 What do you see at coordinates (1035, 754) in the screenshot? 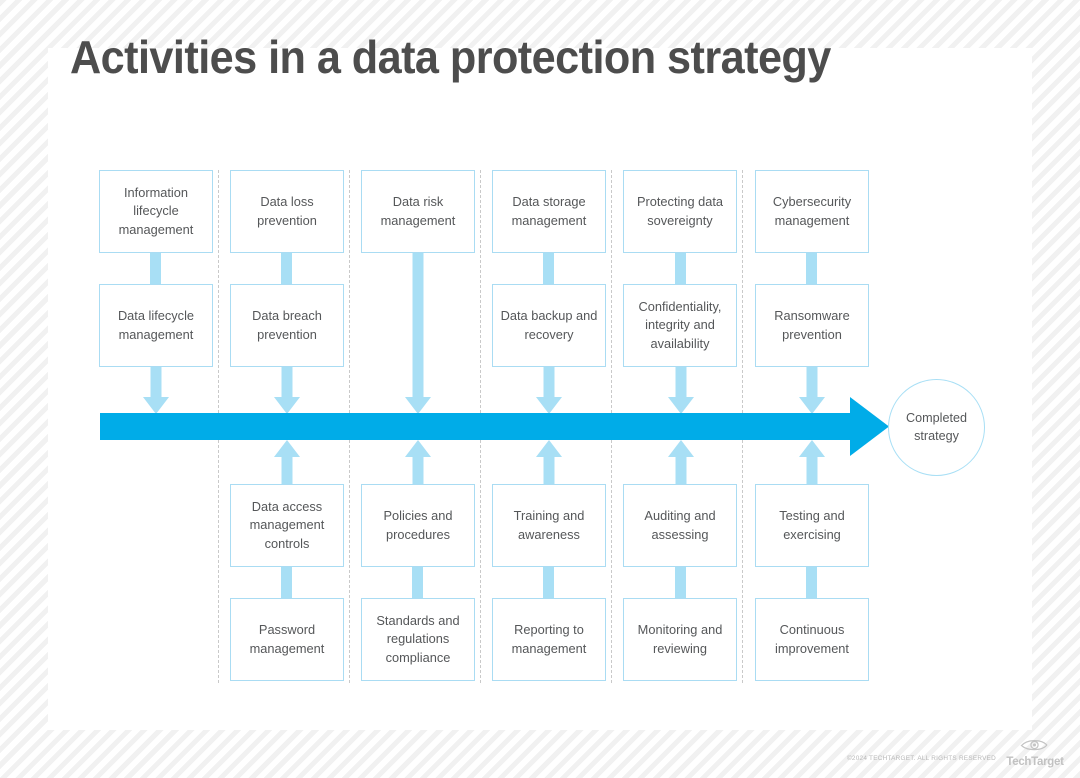
I see `techtarget-logo: TechTarget` at bounding box center [1035, 754].